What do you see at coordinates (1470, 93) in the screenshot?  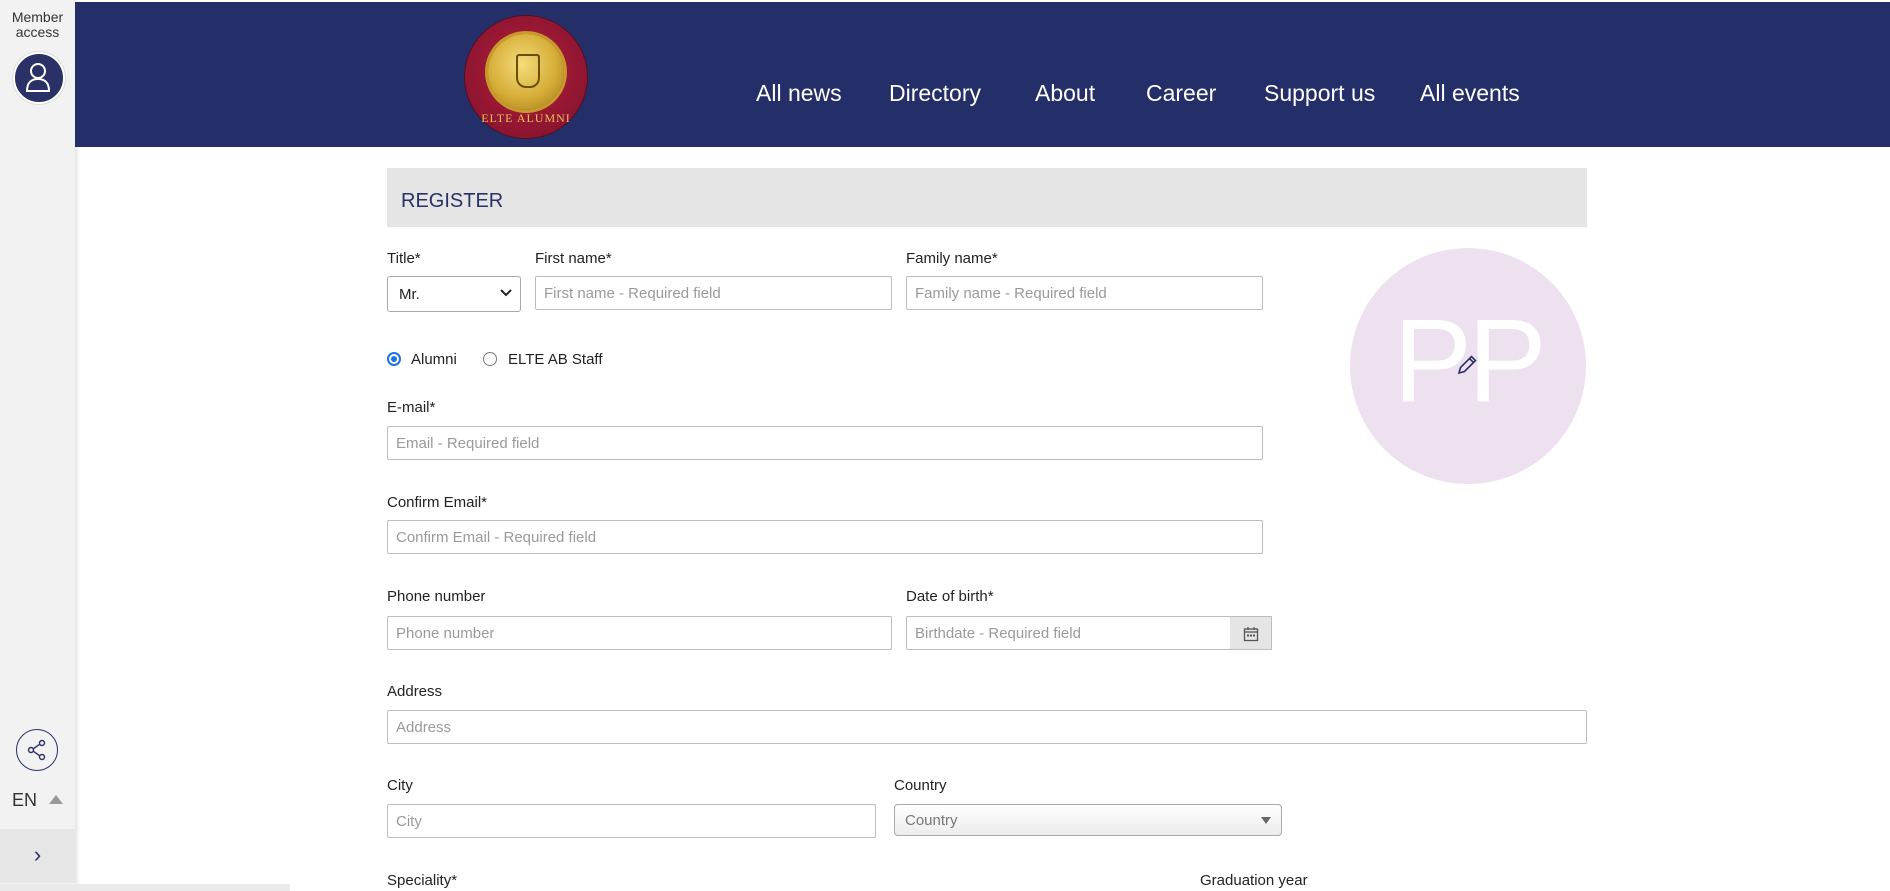 I see `nav-all-events: All events` at bounding box center [1470, 93].